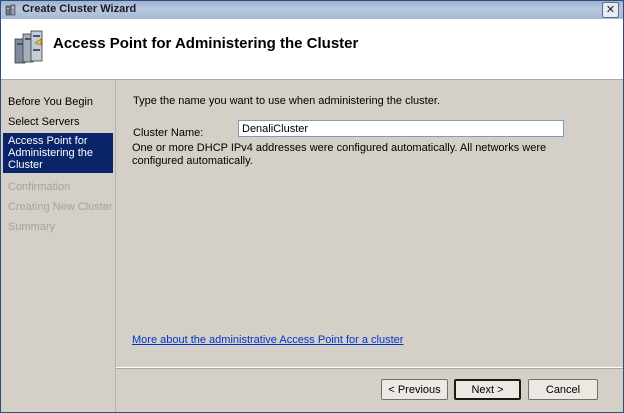 The image size is (624, 413). What do you see at coordinates (60, 207) in the screenshot?
I see `nav-step-creating-new-cluster: Creating New Cluster` at bounding box center [60, 207].